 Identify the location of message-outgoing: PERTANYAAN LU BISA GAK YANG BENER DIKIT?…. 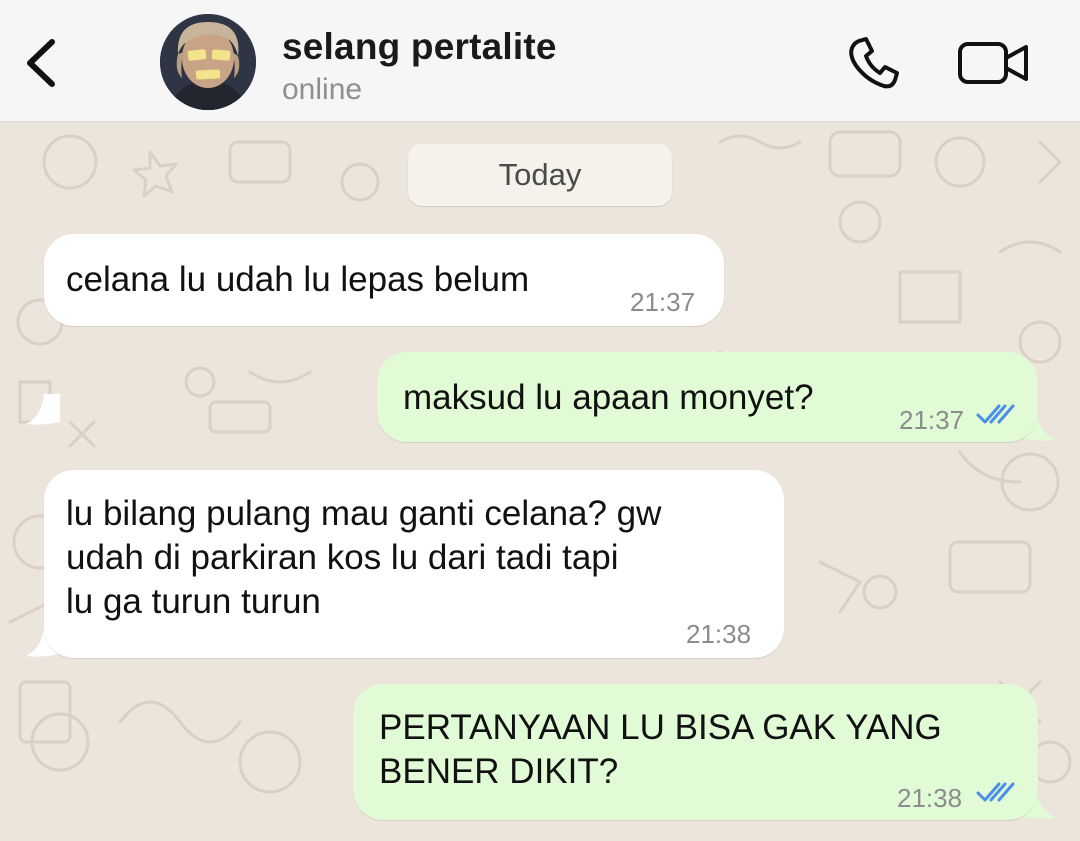
(695, 752).